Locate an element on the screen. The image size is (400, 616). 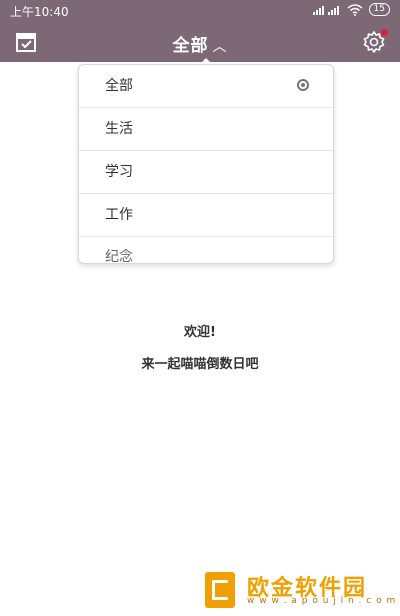
radio-selected-icon is located at coordinates (303, 85).